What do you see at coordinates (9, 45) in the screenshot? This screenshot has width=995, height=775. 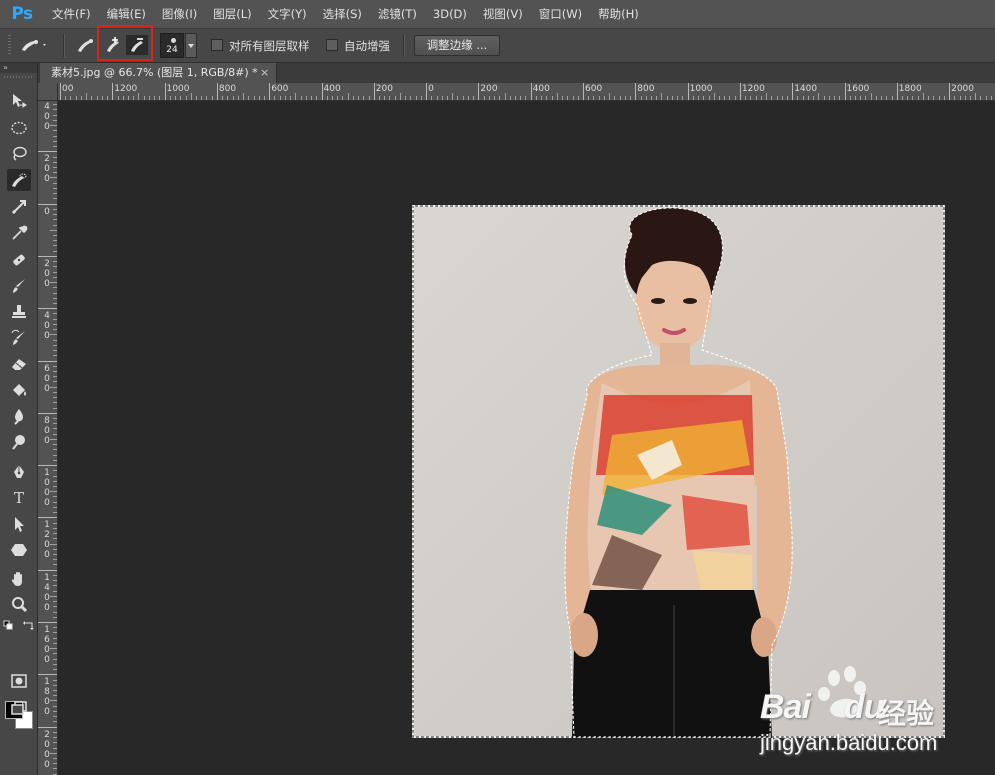 I see `options-bar-grip` at bounding box center [9, 45].